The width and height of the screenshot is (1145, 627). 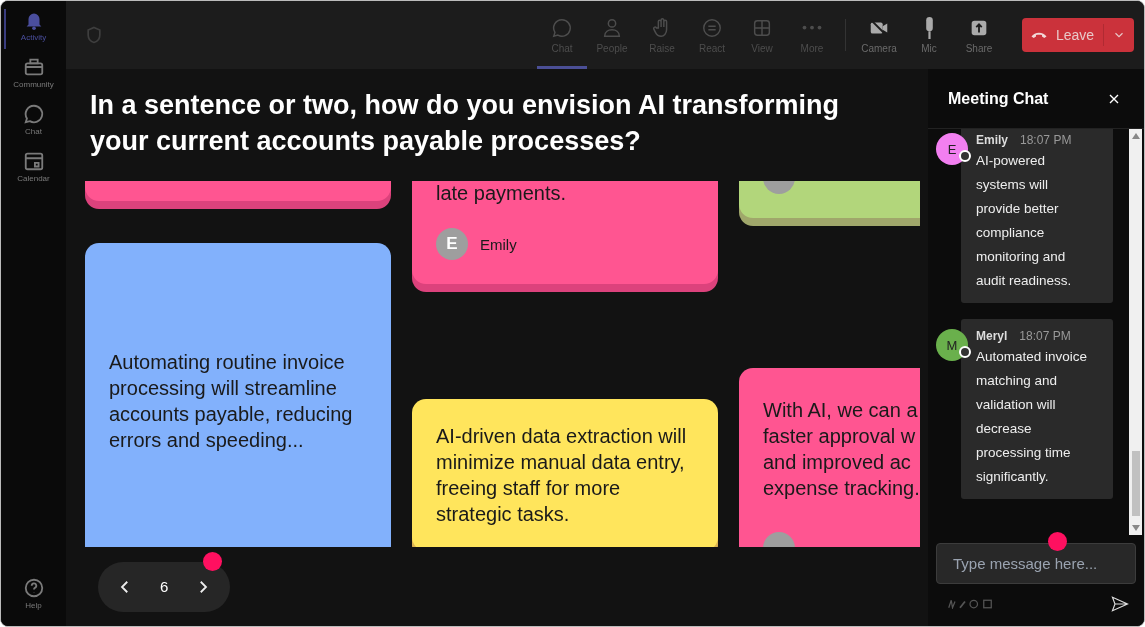 I want to click on sidebar-item: Community, so click(x=33, y=72).